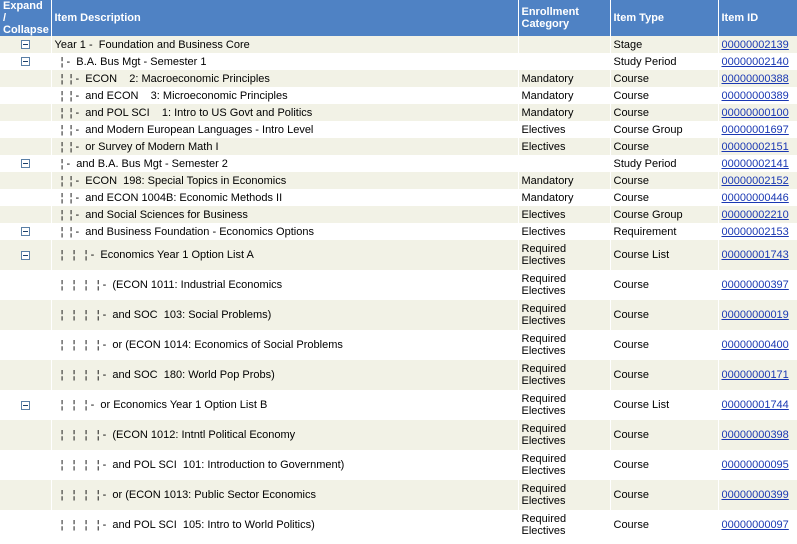  What do you see at coordinates (757, 18) in the screenshot?
I see `col-item-id: Item ID` at bounding box center [757, 18].